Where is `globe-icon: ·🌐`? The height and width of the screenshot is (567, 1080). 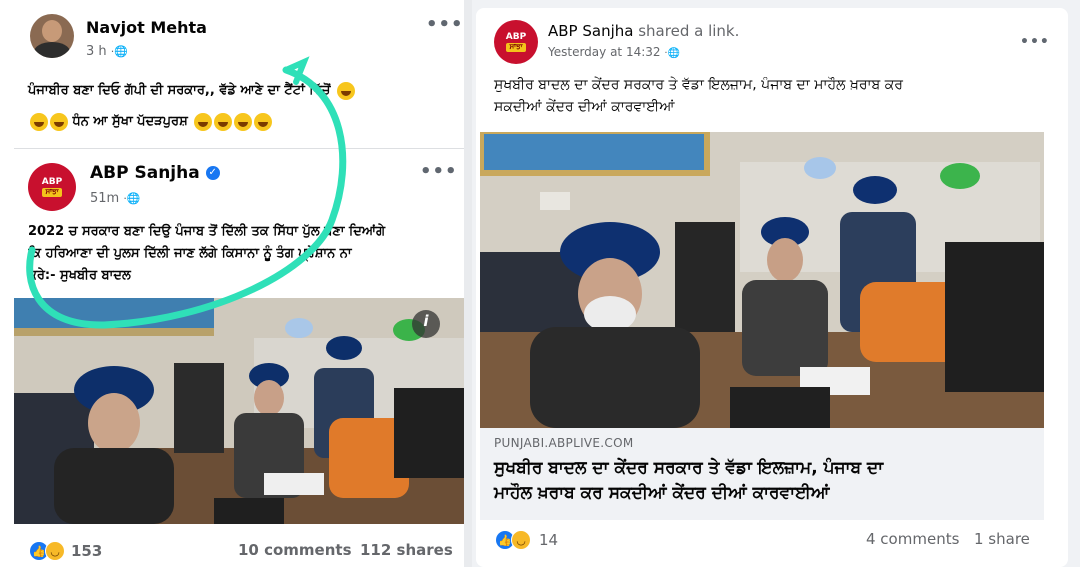 globe-icon: ·🌐 is located at coordinates (672, 53).